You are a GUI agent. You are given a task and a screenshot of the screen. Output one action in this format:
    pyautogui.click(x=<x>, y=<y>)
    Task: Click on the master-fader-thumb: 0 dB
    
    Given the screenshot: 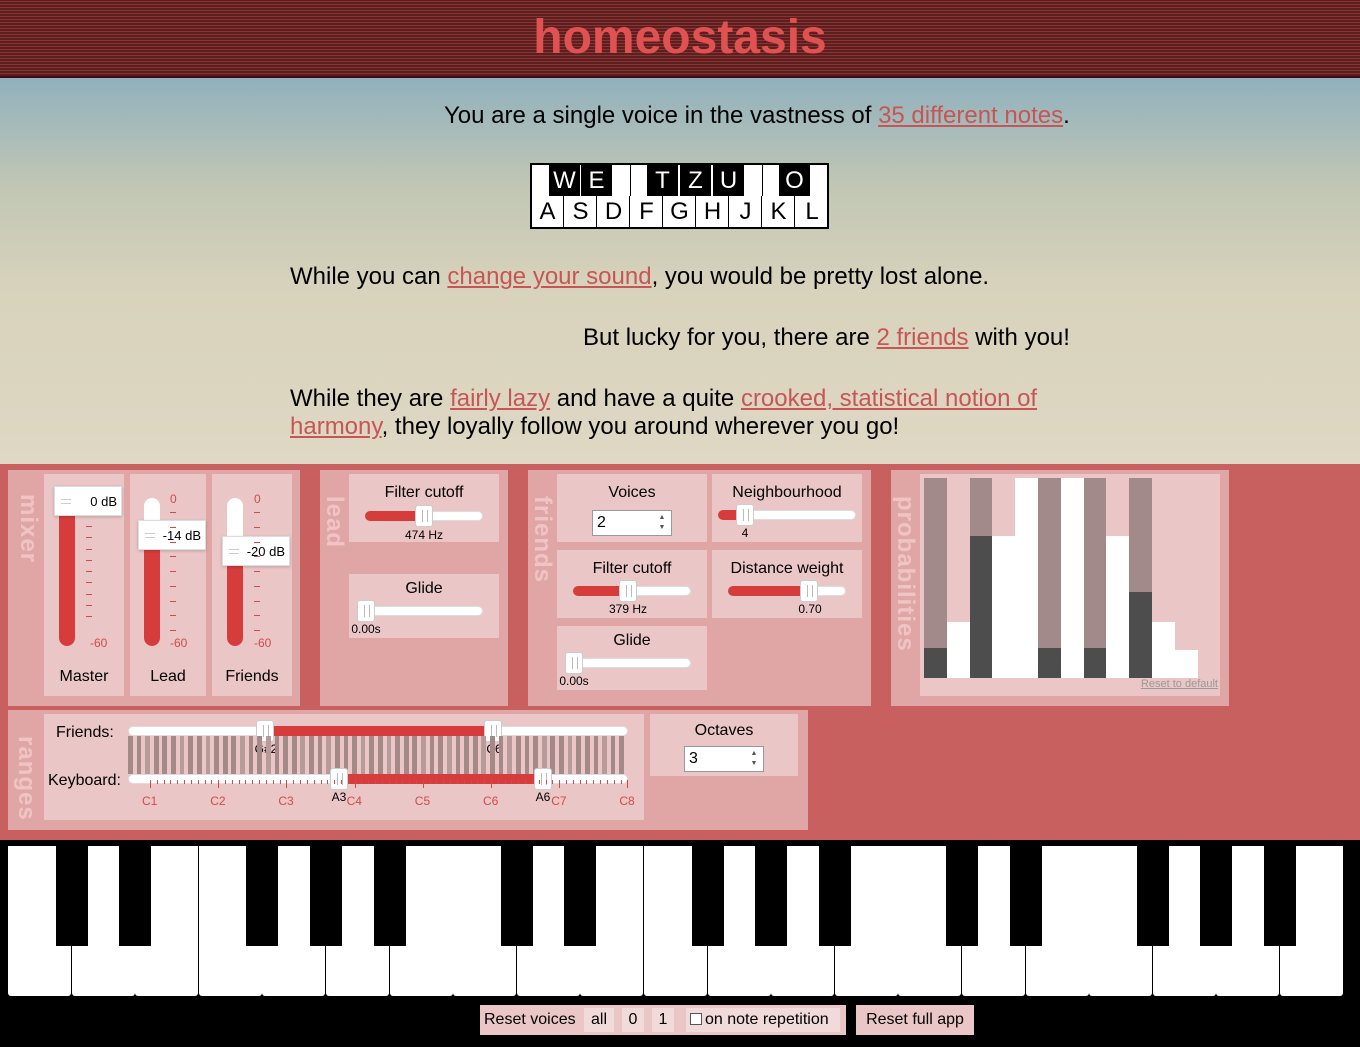 What is the action you would take?
    pyautogui.click(x=88, y=501)
    